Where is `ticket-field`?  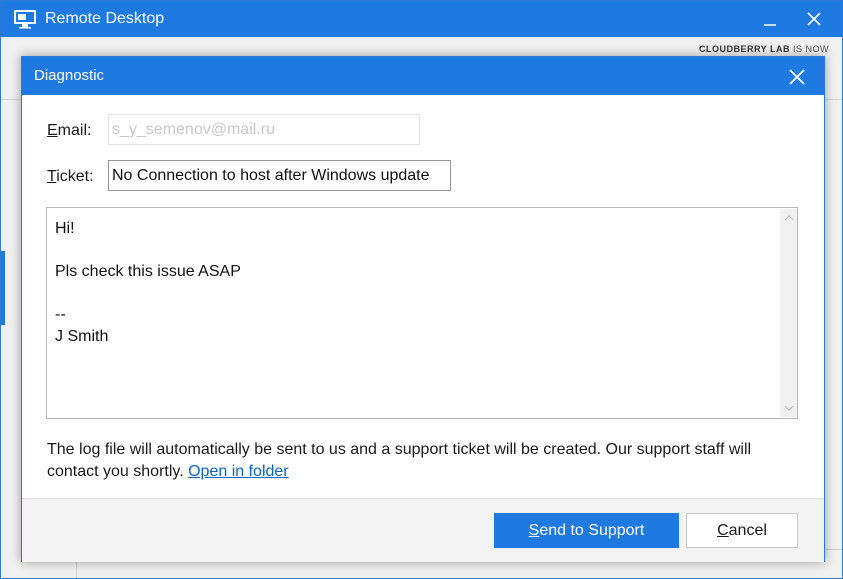
ticket-field is located at coordinates (279, 175).